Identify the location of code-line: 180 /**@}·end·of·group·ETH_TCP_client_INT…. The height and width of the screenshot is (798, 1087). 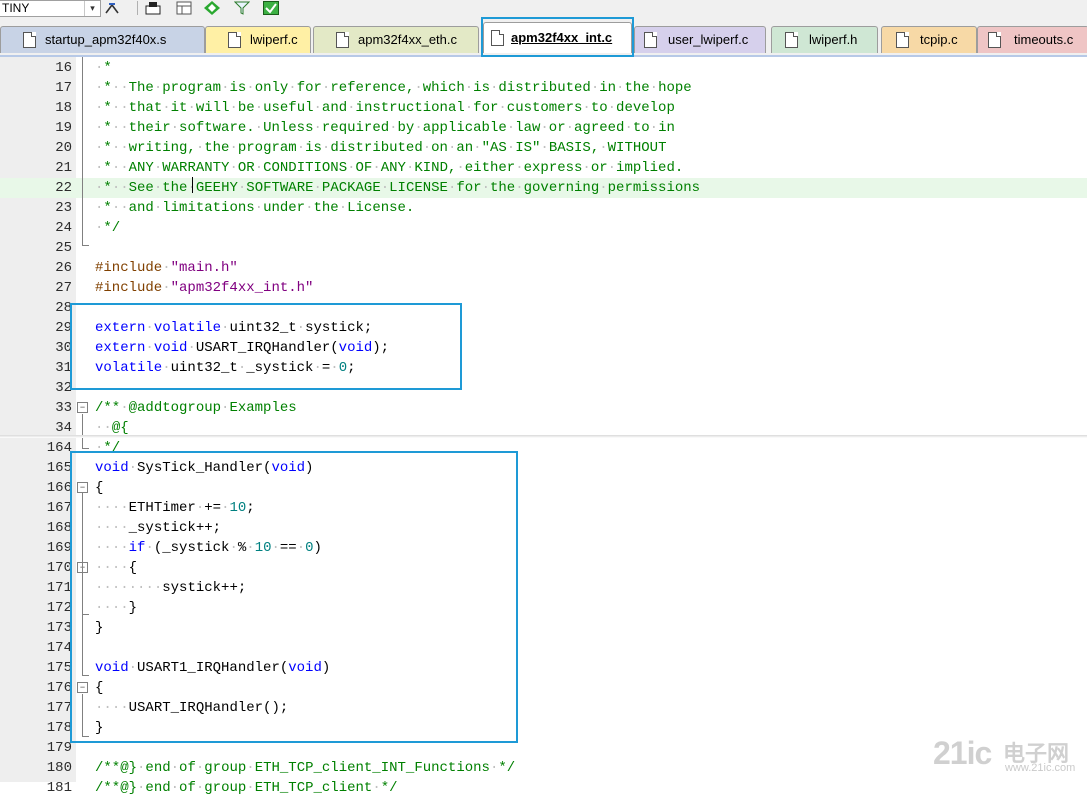
(543, 768).